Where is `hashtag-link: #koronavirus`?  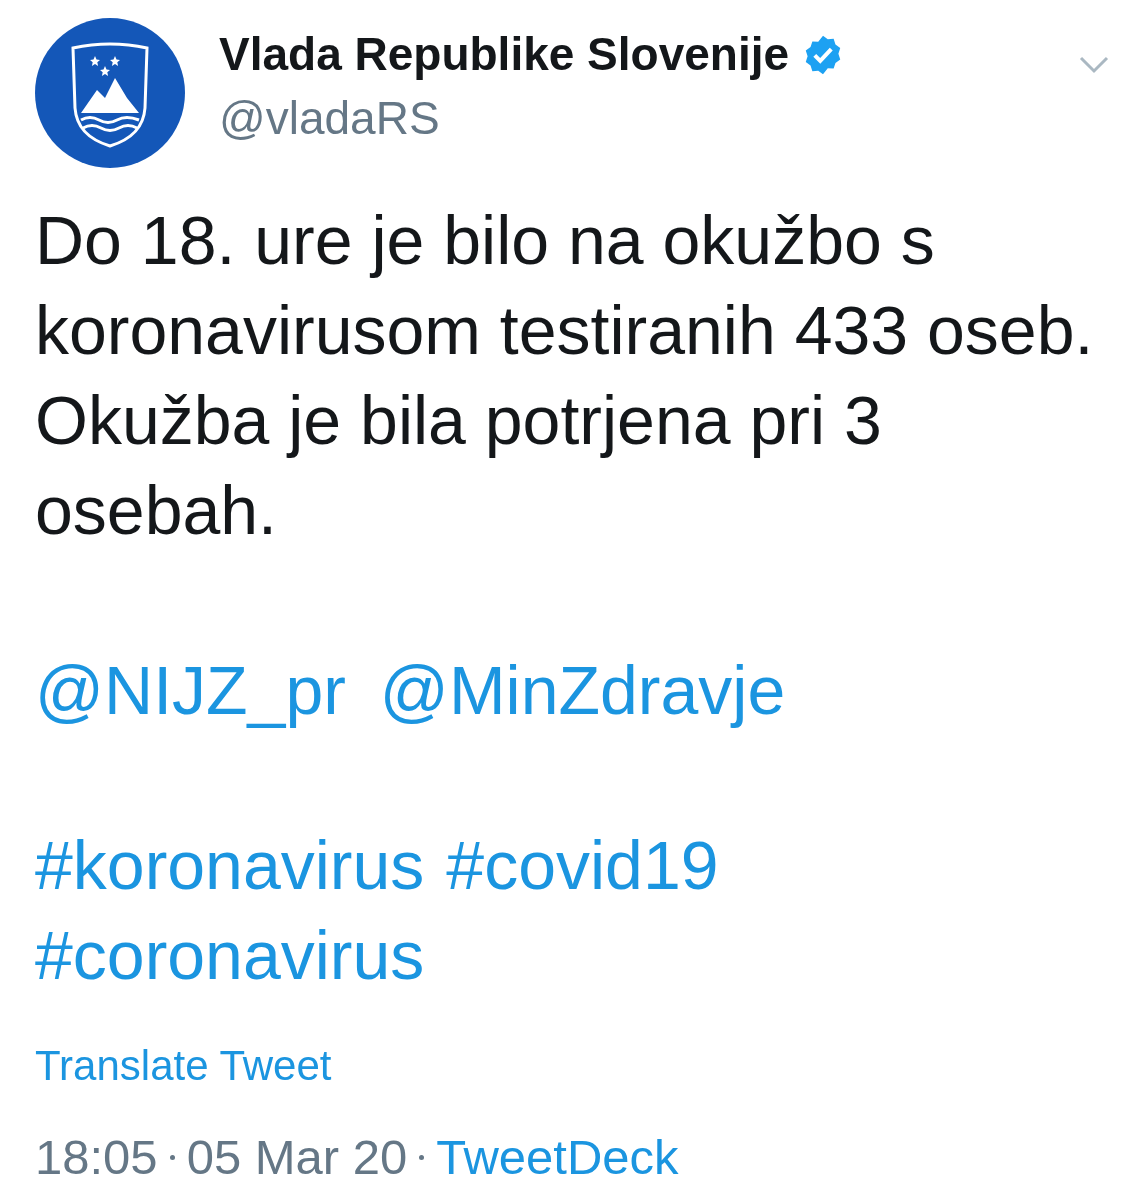
hashtag-link: #koronavirus is located at coordinates (230, 865).